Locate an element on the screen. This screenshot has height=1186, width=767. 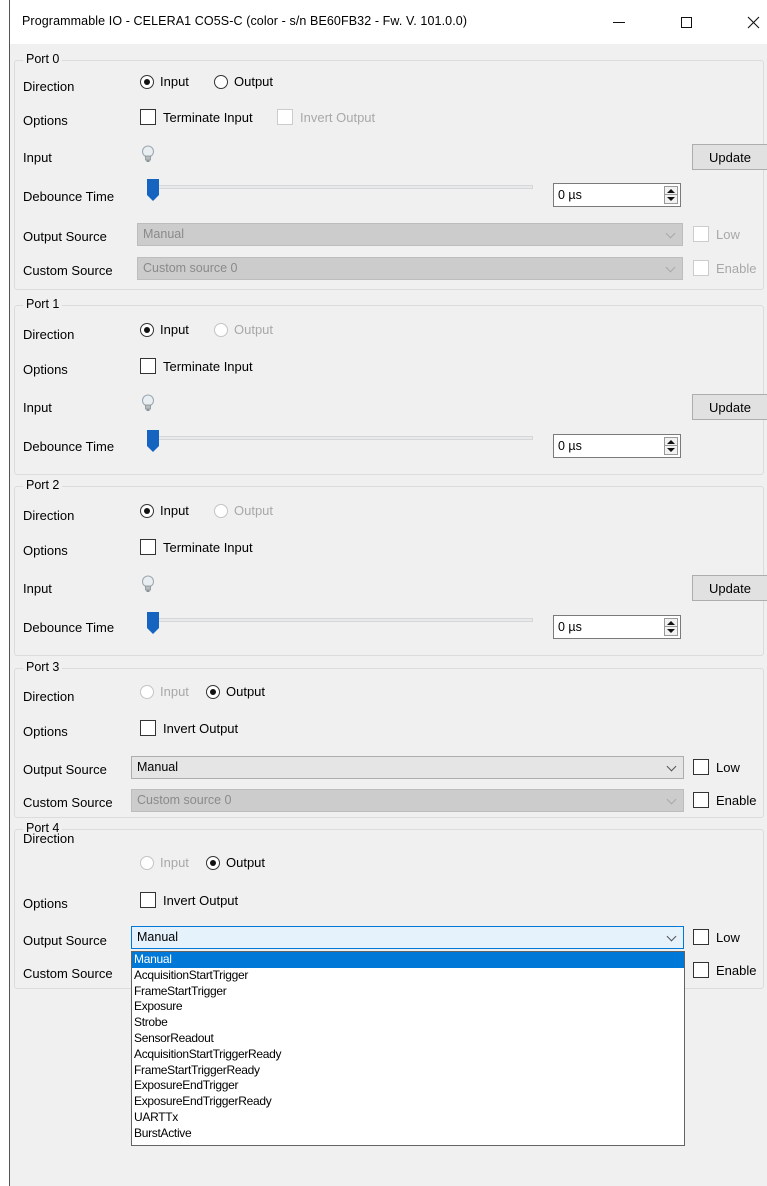
dropdown-option: Manual is located at coordinates (408, 960).